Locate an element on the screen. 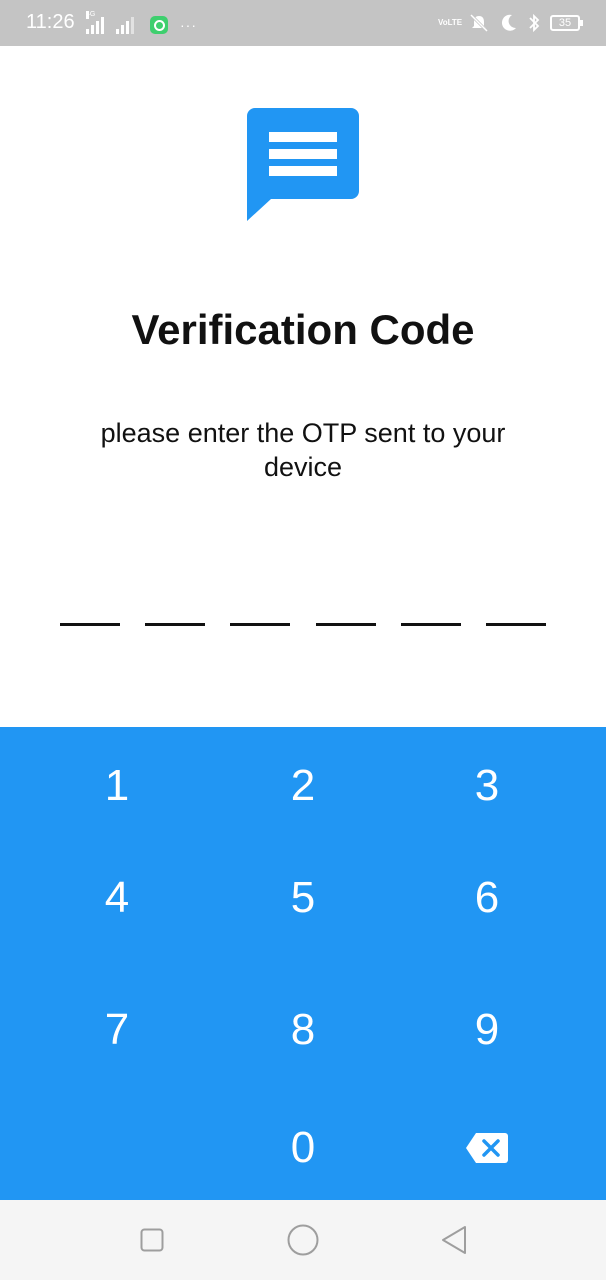  backspace-button is located at coordinates (487, 1148).